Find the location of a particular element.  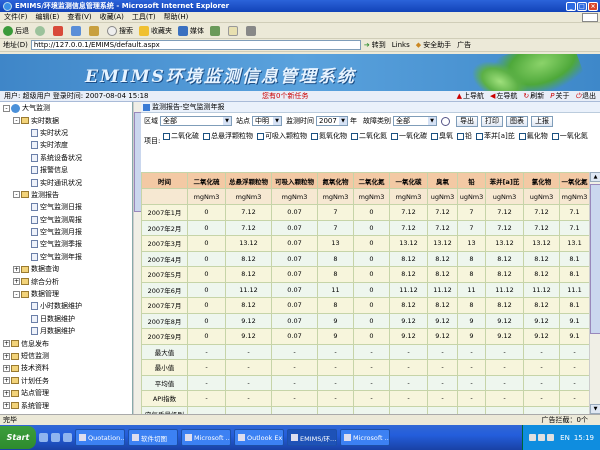

sidebar-item: - 大气监测 is located at coordinates (66, 108).